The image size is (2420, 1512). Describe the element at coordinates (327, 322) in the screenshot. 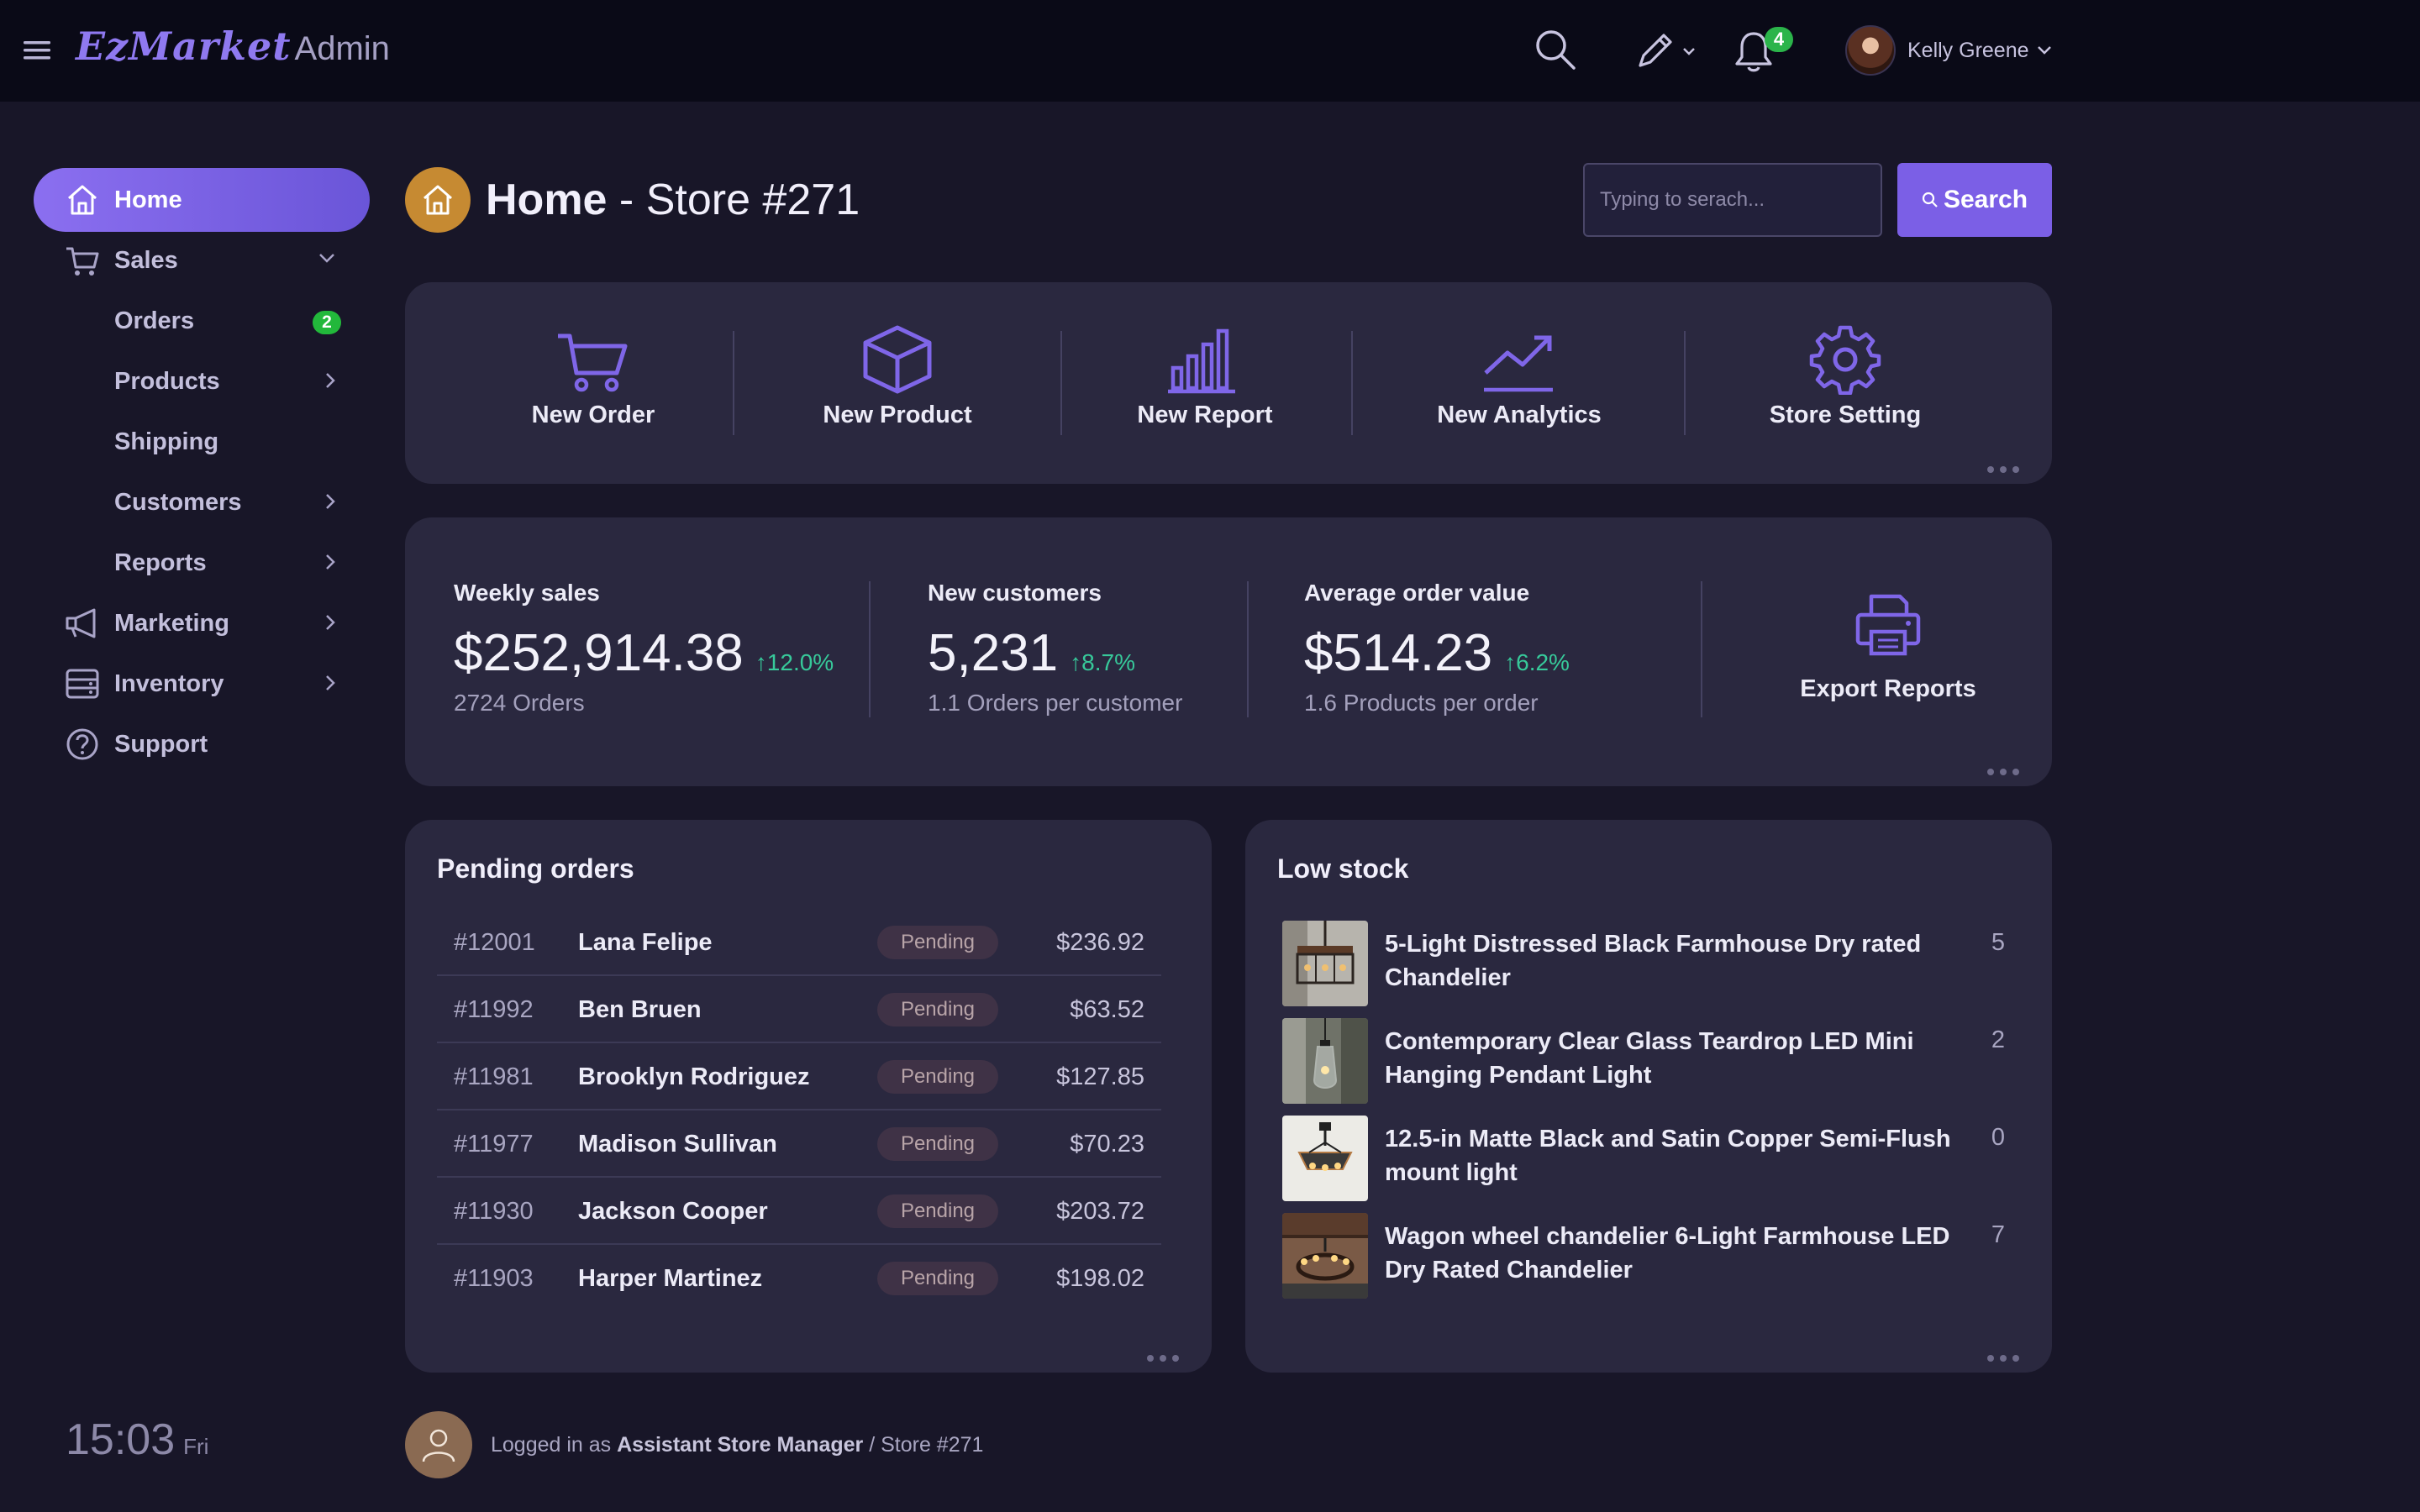

I see `orders-count-badge: 2` at that location.